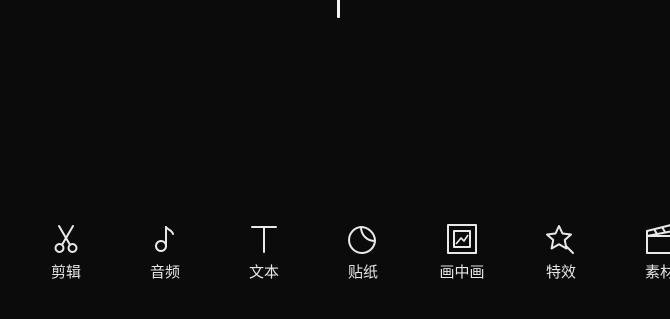 Image resolution: width=670 pixels, height=319 pixels. Describe the element at coordinates (656, 239) in the screenshot. I see `material-clapper-icon` at that location.